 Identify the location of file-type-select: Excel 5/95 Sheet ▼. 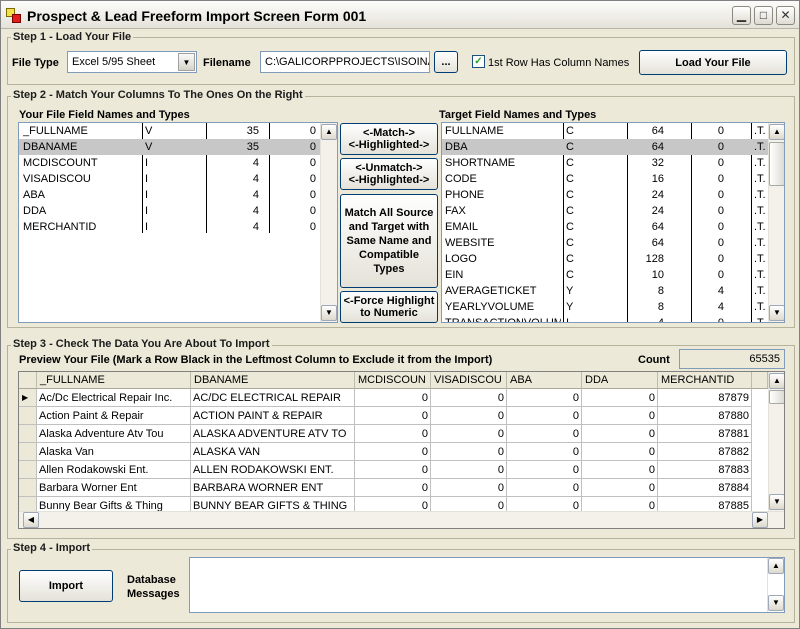
(132, 62).